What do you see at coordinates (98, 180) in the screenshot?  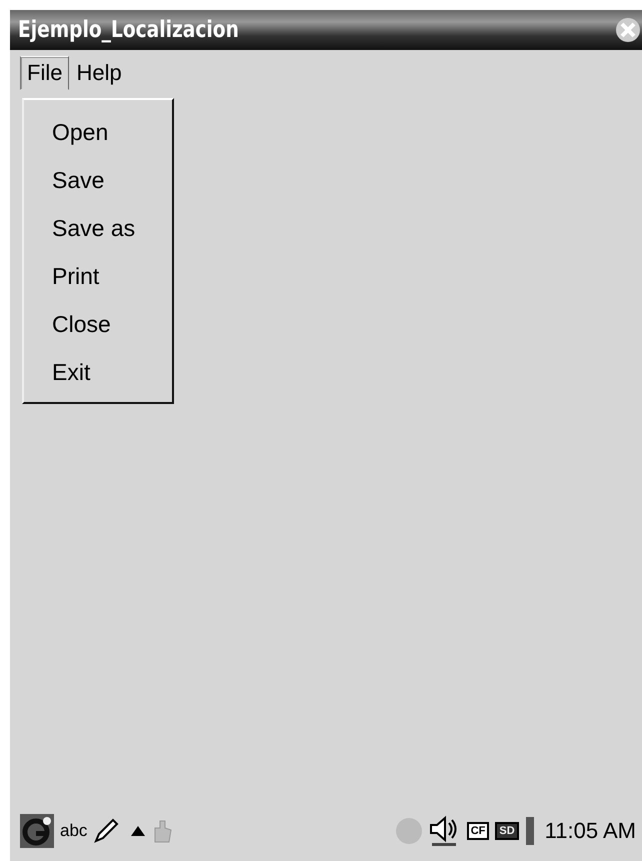 I see `menu-entry: Save` at bounding box center [98, 180].